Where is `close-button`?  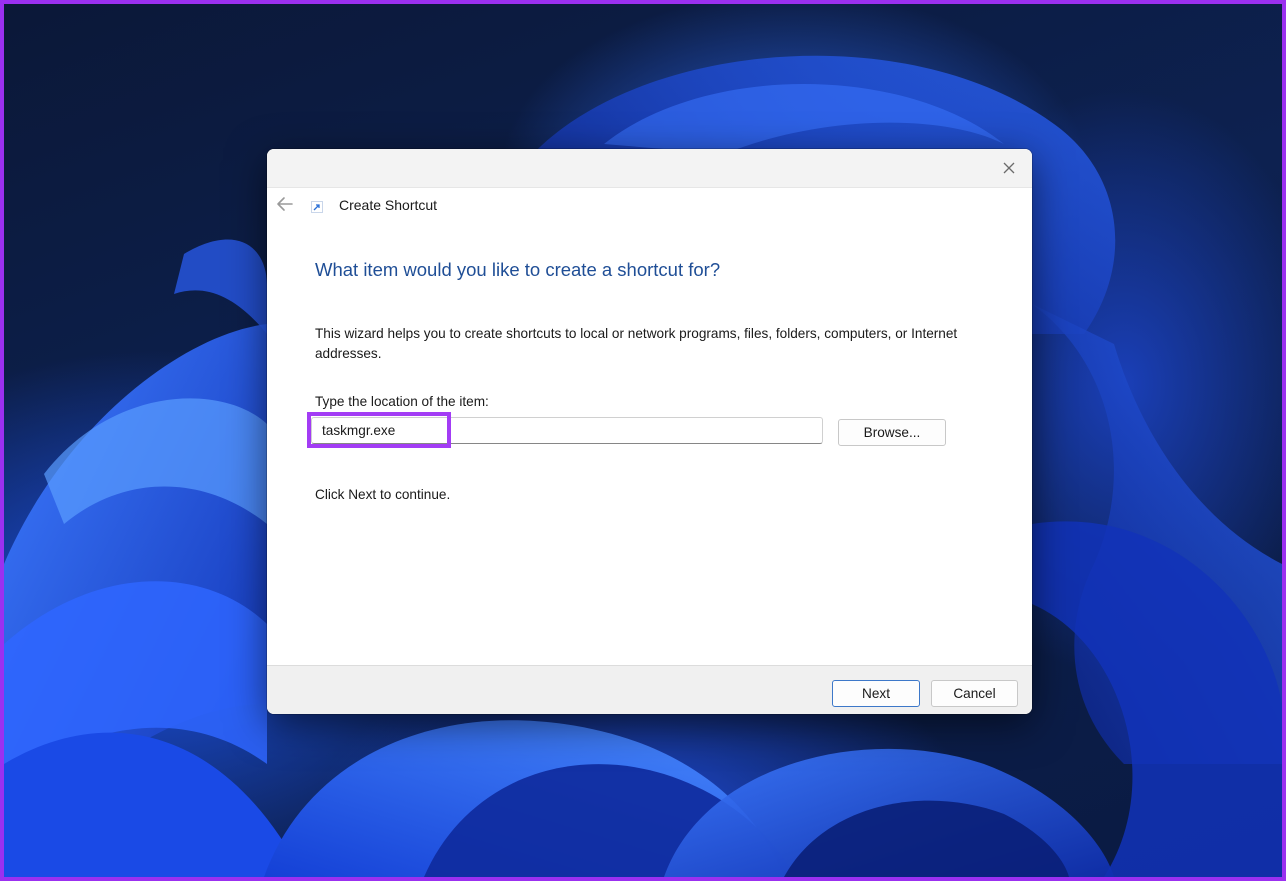
close-button is located at coordinates (1009, 168).